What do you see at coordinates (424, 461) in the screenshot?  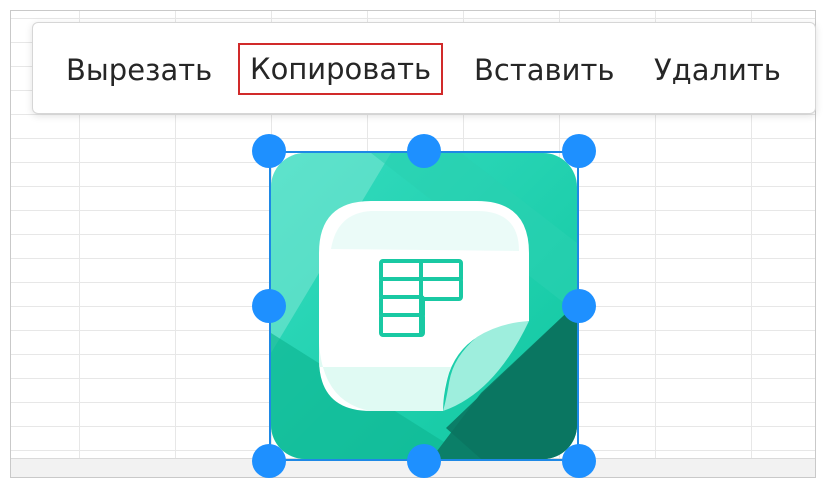 I see `resize-handle-bottom` at bounding box center [424, 461].